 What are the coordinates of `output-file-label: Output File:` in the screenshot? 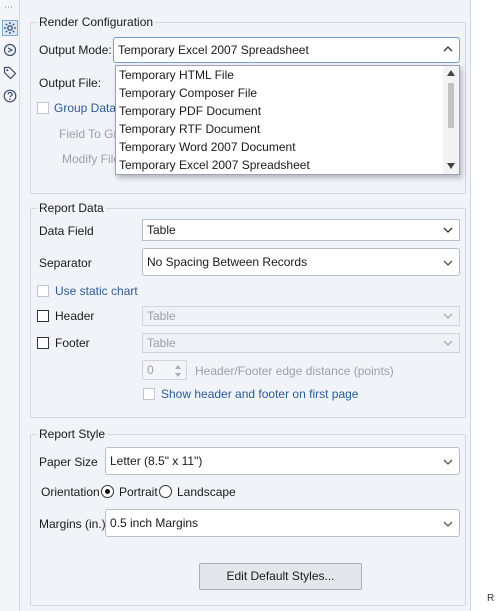 It's located at (70, 83).